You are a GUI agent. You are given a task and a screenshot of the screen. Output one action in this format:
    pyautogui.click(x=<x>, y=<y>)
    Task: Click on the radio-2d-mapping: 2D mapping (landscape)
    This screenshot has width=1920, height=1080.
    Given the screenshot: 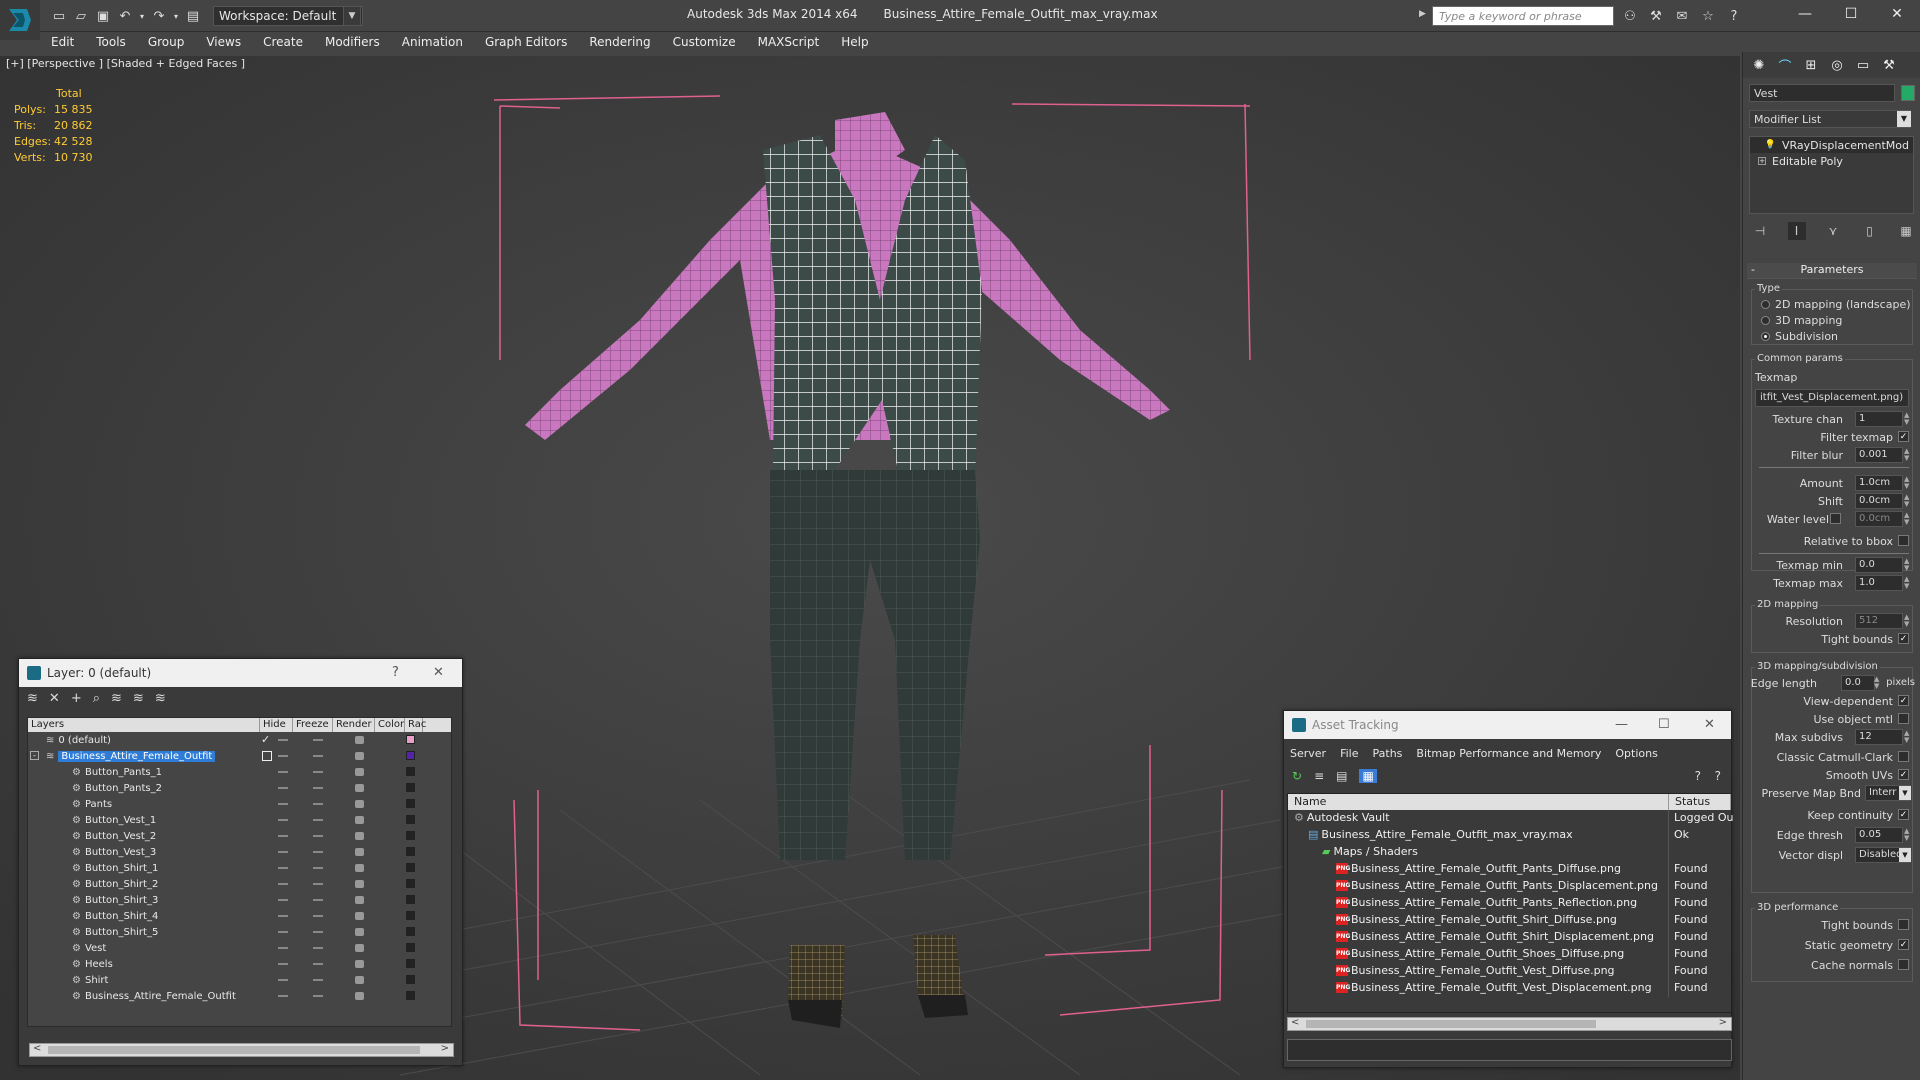 What is the action you would take?
    pyautogui.click(x=1836, y=305)
    